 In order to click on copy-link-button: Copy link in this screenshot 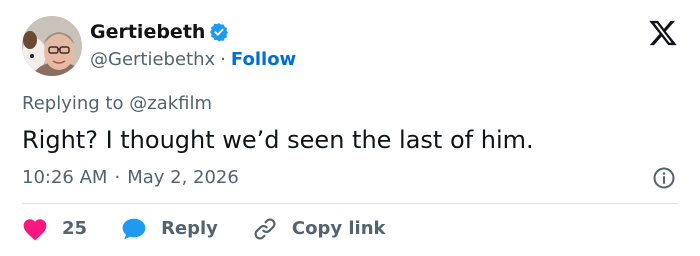, I will do `click(319, 229)`.